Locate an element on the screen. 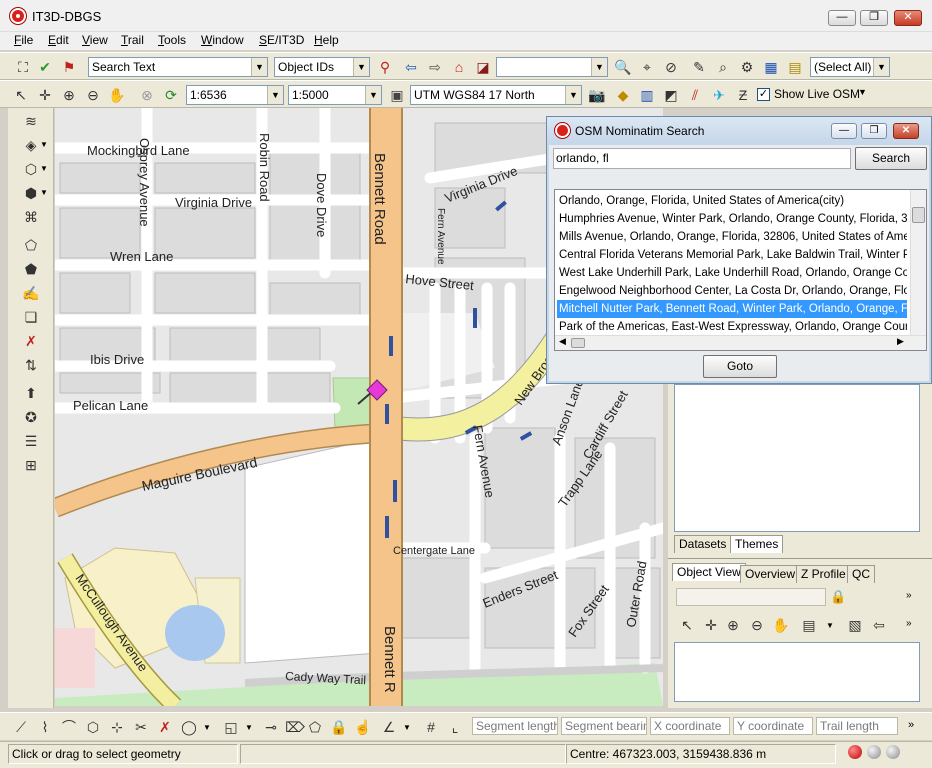 This screenshot has height=768, width=932. tab-z-profile: Z Profile is located at coordinates (823, 574).